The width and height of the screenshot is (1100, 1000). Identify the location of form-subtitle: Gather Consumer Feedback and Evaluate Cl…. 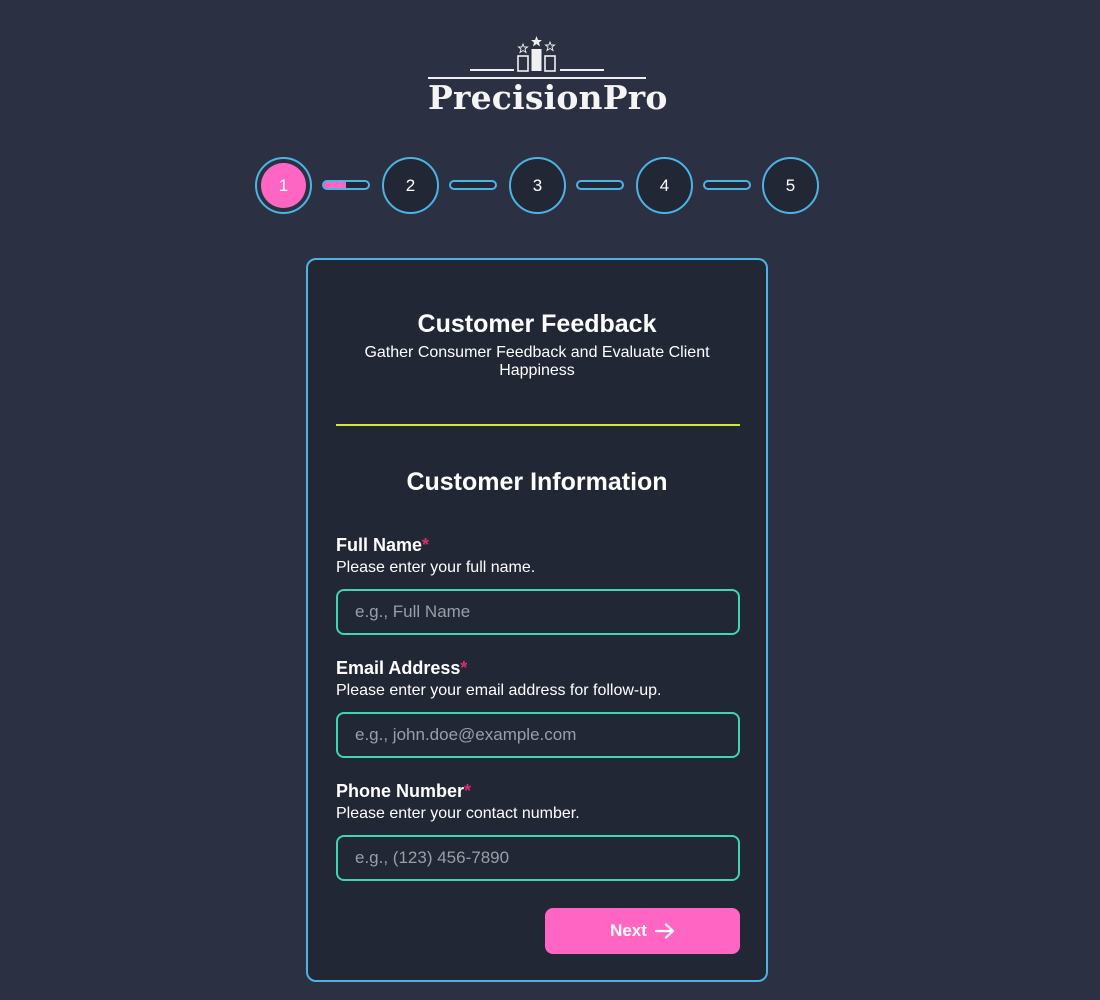
(537, 361).